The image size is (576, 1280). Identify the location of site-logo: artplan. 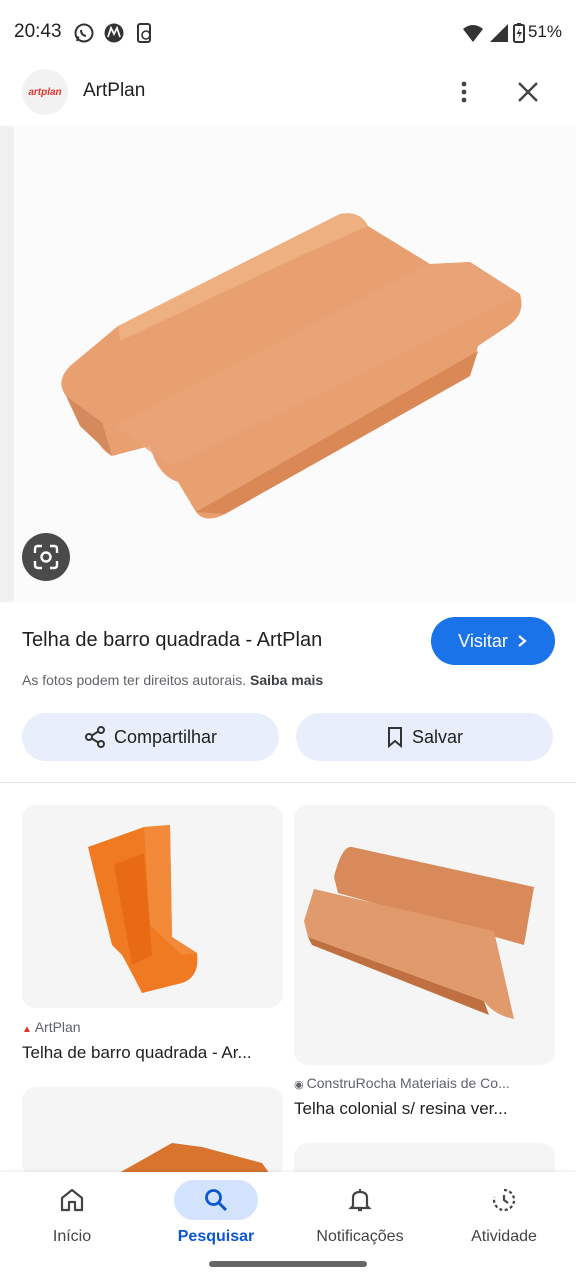
(45, 92).